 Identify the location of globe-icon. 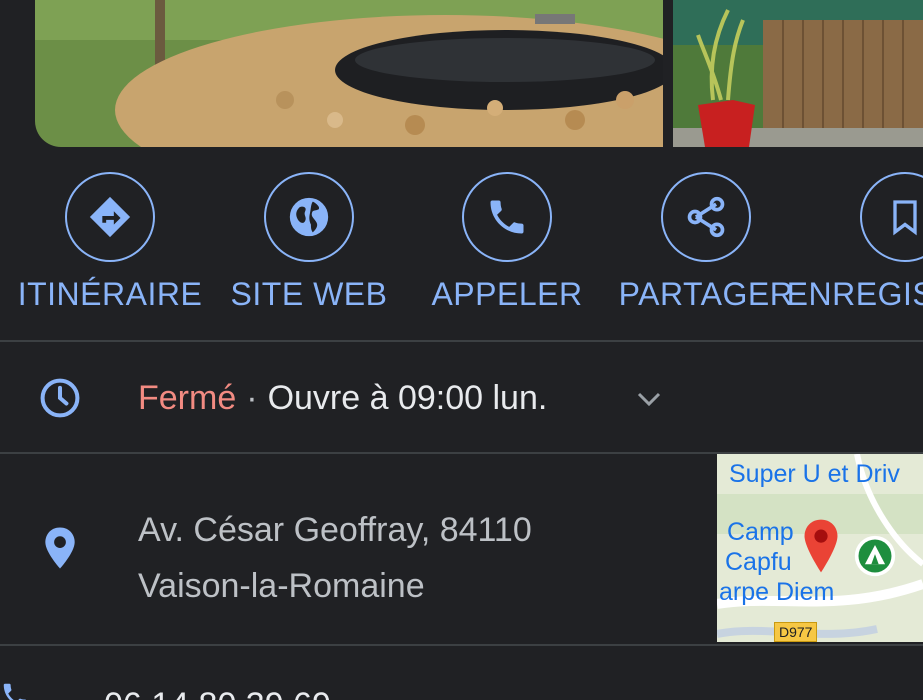
(309, 217).